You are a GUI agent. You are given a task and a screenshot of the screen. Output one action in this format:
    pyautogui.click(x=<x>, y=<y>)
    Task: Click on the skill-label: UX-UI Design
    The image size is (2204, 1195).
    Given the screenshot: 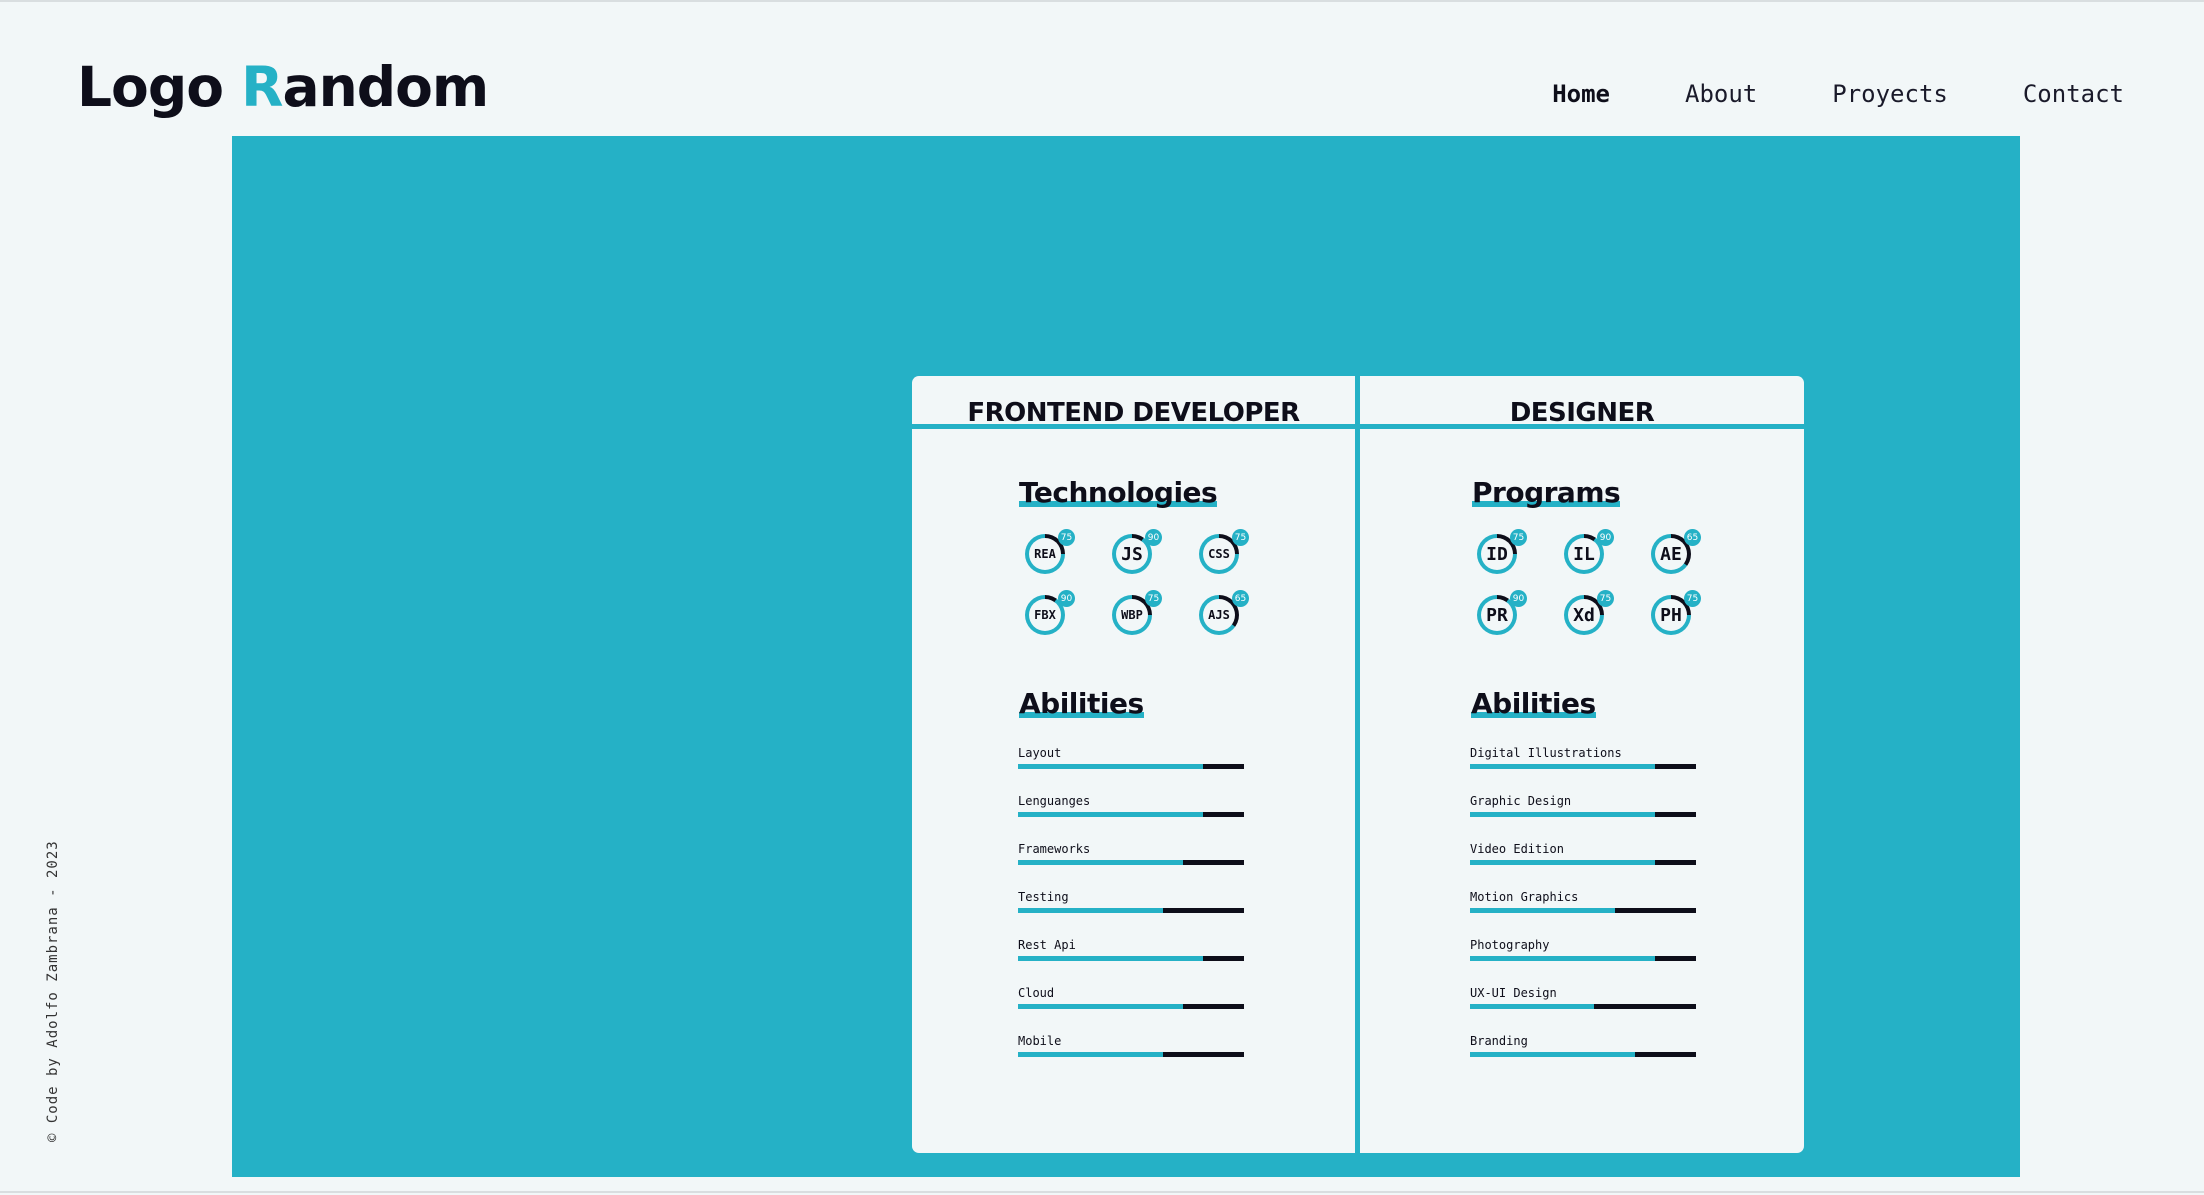 What is the action you would take?
    pyautogui.click(x=1513, y=993)
    